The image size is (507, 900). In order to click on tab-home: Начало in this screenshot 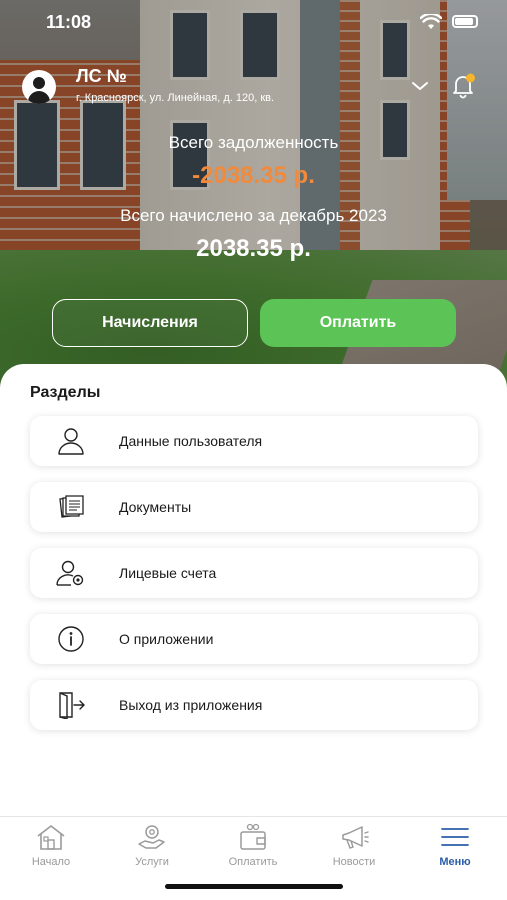, I will do `click(51, 848)`.